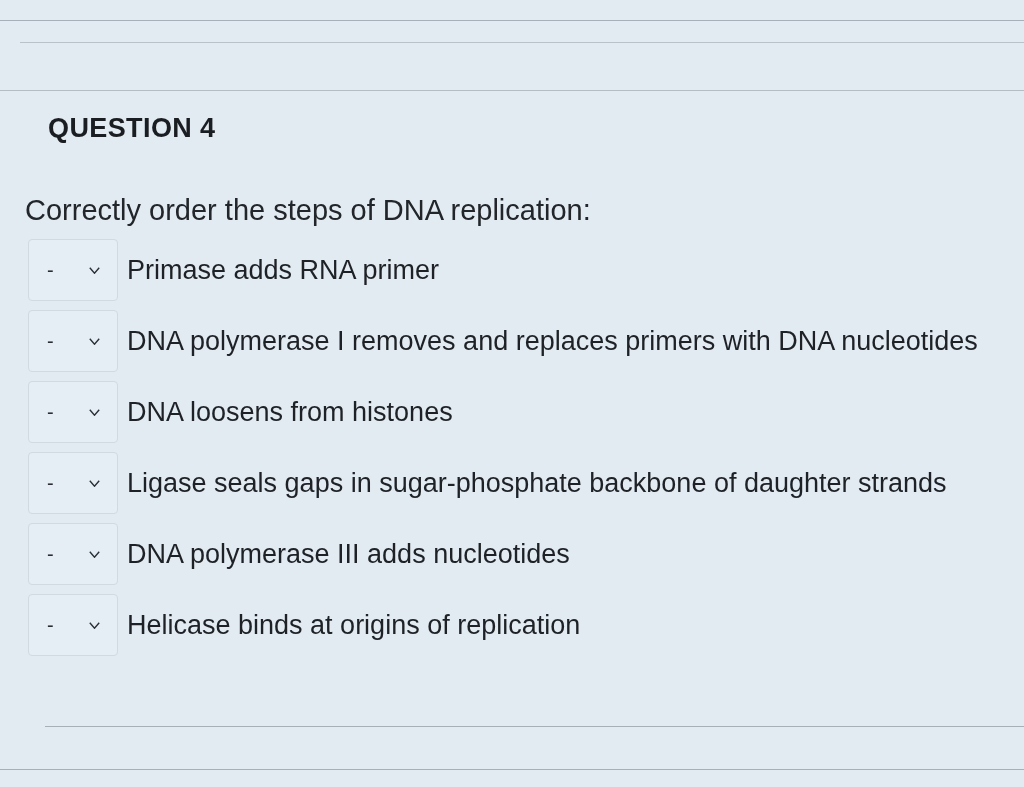 The width and height of the screenshot is (1024, 787). I want to click on step-text: Helicase binds at origins of replication, so click(354, 625).